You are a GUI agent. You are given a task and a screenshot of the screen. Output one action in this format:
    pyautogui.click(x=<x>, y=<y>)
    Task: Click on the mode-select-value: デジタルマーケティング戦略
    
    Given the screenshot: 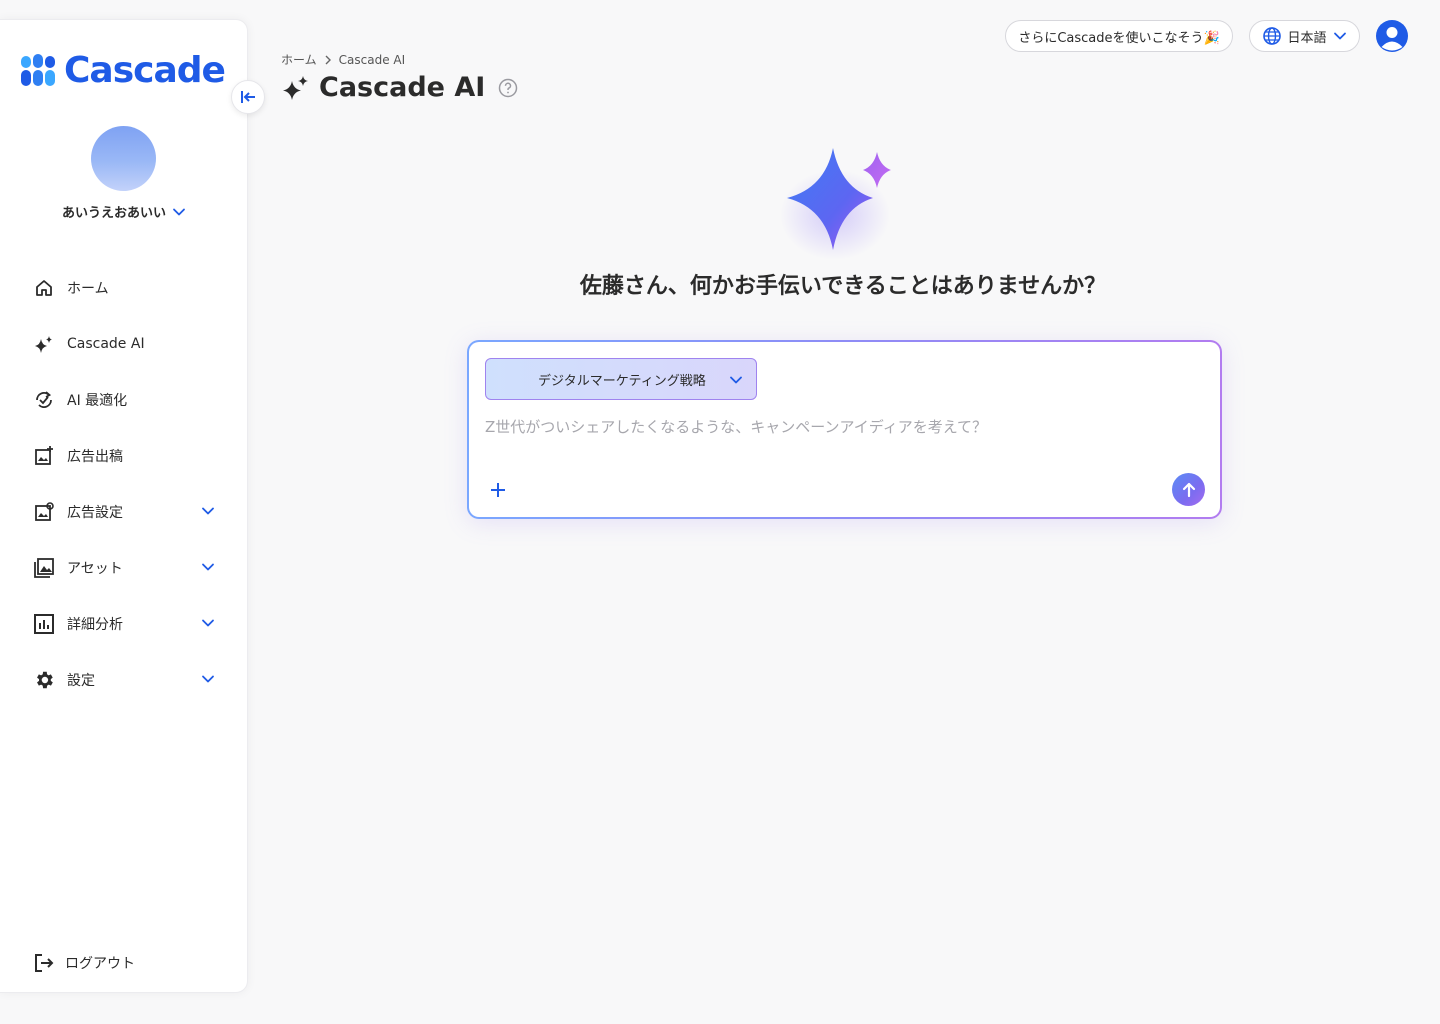 What is the action you would take?
    pyautogui.click(x=622, y=381)
    